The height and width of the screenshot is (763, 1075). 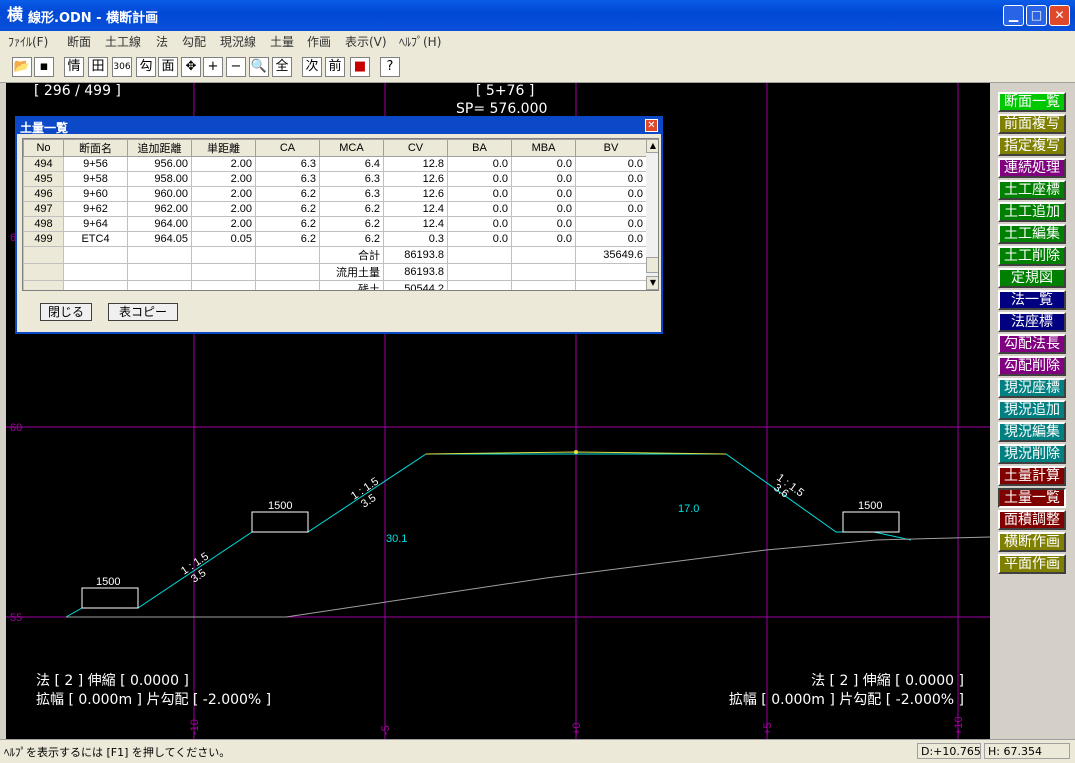 What do you see at coordinates (366, 41) in the screenshot?
I see `menu-view: 表示(V)` at bounding box center [366, 41].